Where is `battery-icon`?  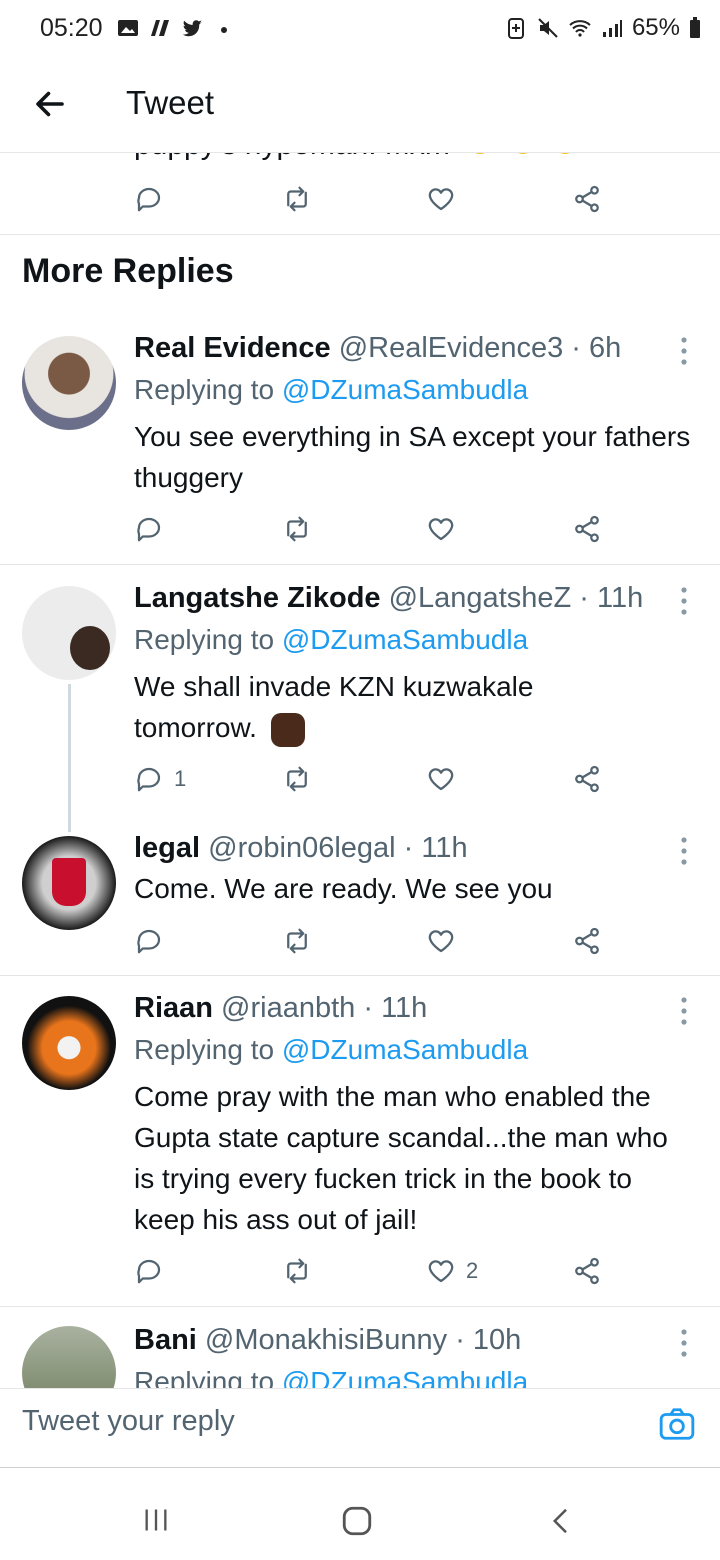
battery-icon is located at coordinates (695, 27).